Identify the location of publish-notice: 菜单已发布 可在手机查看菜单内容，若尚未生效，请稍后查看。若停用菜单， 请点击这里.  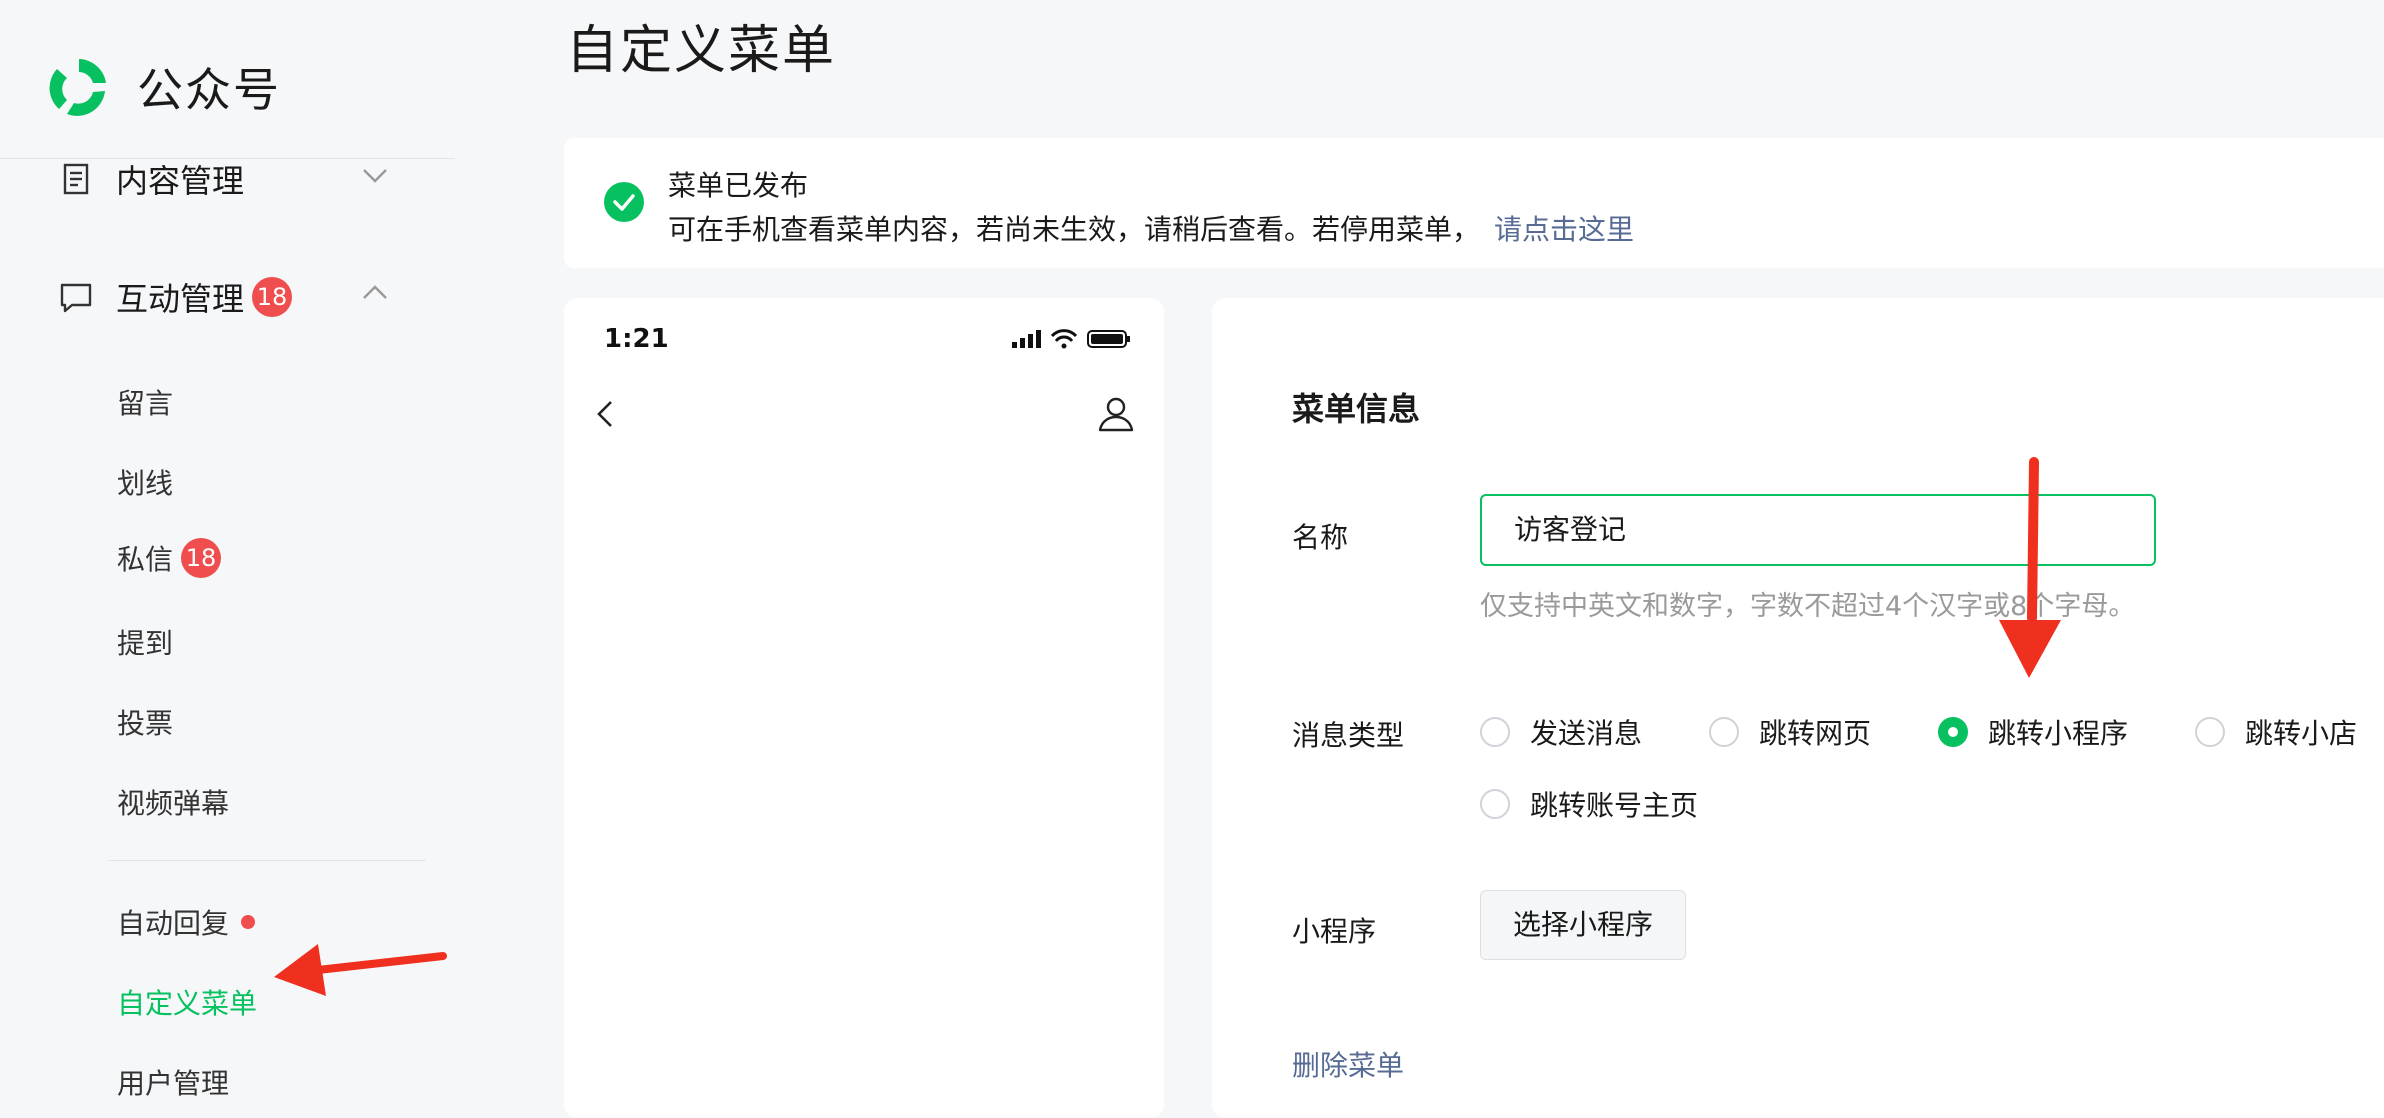
(1474, 203).